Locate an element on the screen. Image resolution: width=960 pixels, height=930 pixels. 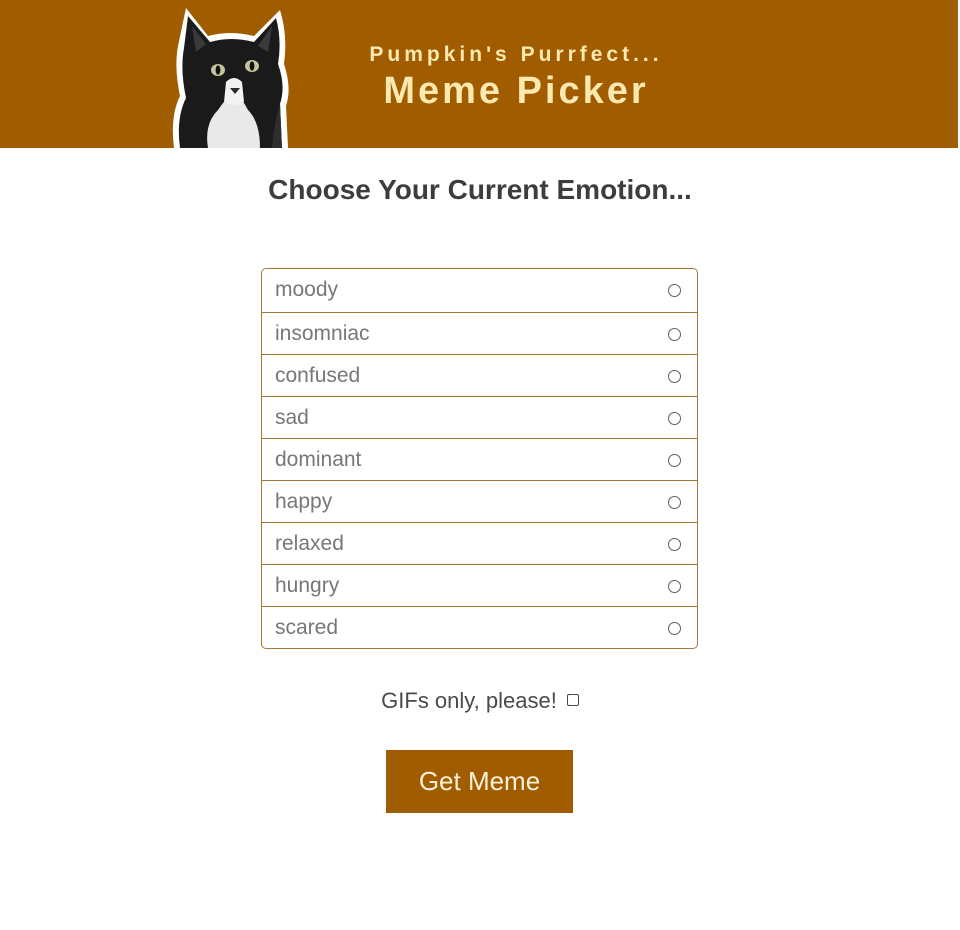
gifs-only-checkbox is located at coordinates (572, 700).